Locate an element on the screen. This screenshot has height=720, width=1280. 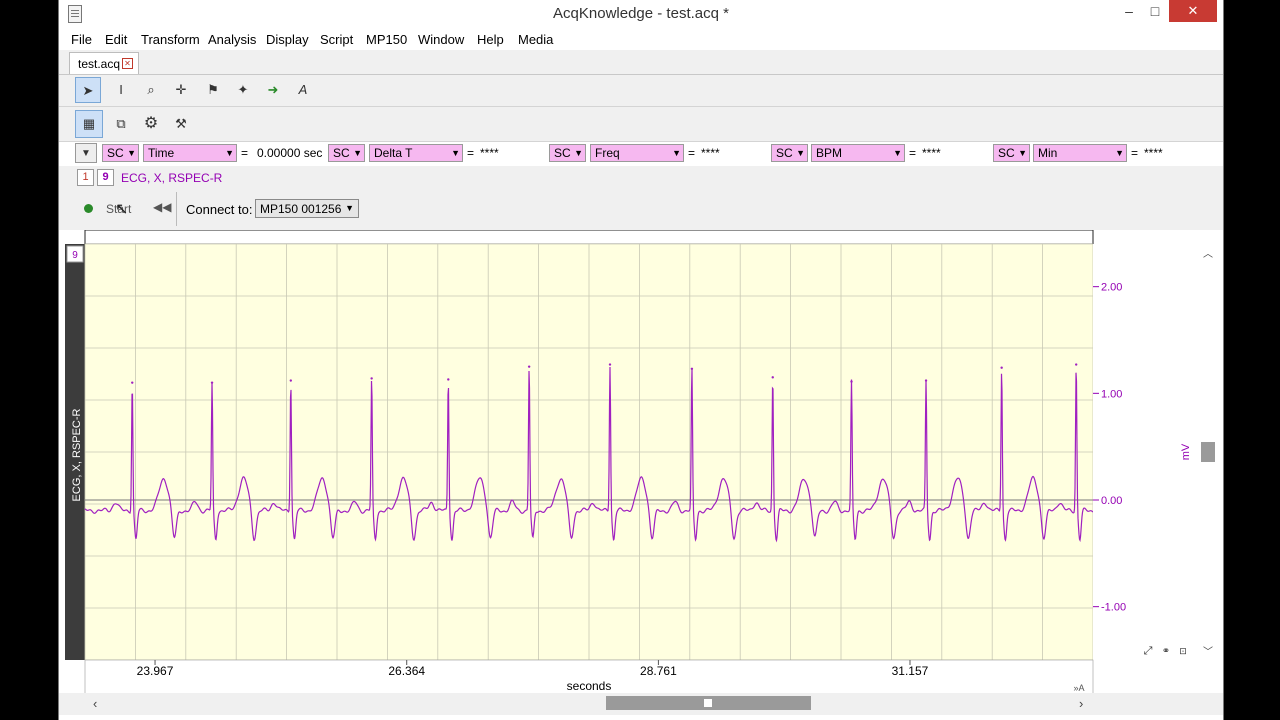
device-select: MP150 001256 ▼ is located at coordinates (307, 208).